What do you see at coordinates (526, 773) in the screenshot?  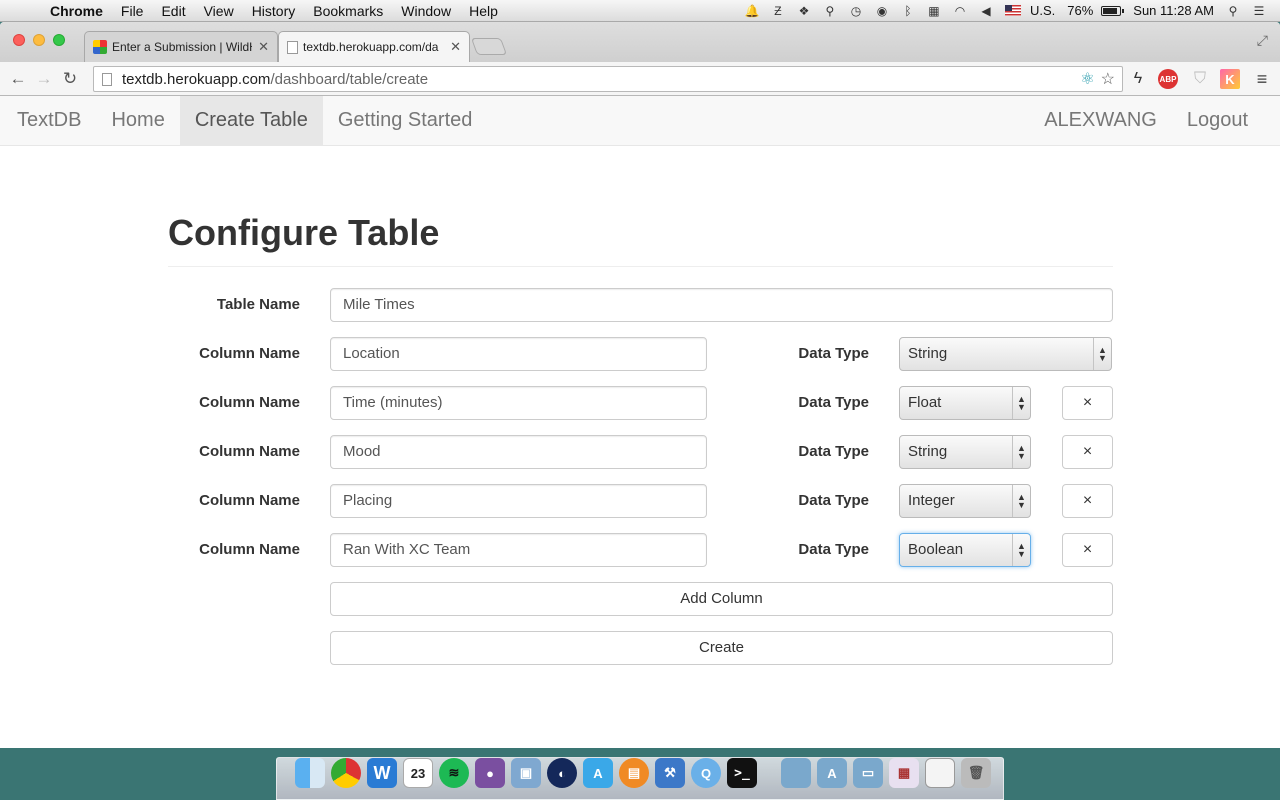 I see `virtualbox-icon: ▣` at bounding box center [526, 773].